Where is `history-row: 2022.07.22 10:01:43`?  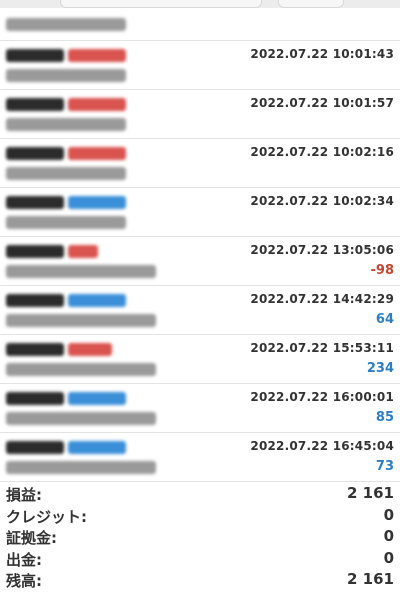 history-row: 2022.07.22 10:01:43 is located at coordinates (200, 65).